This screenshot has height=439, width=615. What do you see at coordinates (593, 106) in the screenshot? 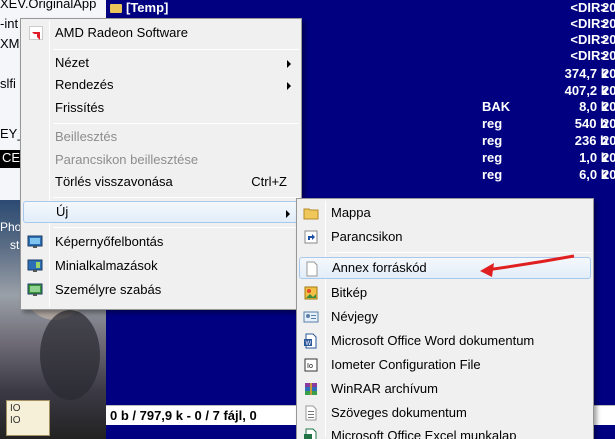
I see `file-size: 8,0 k` at bounding box center [593, 106].